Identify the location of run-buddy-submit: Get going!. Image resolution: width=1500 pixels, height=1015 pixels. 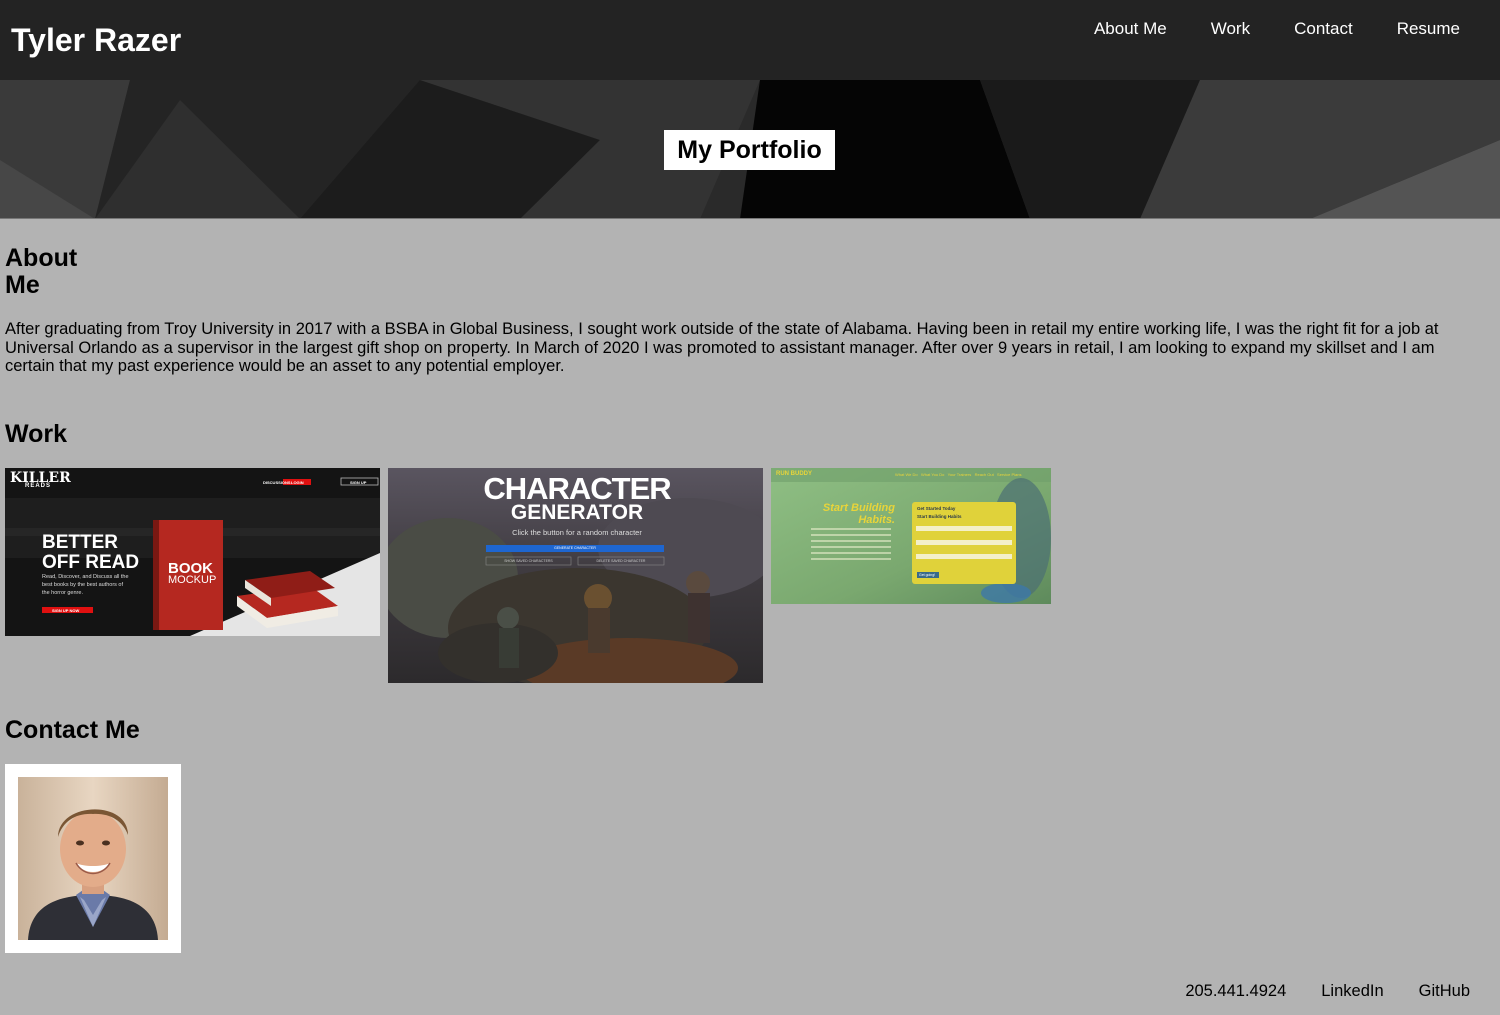
(927, 575).